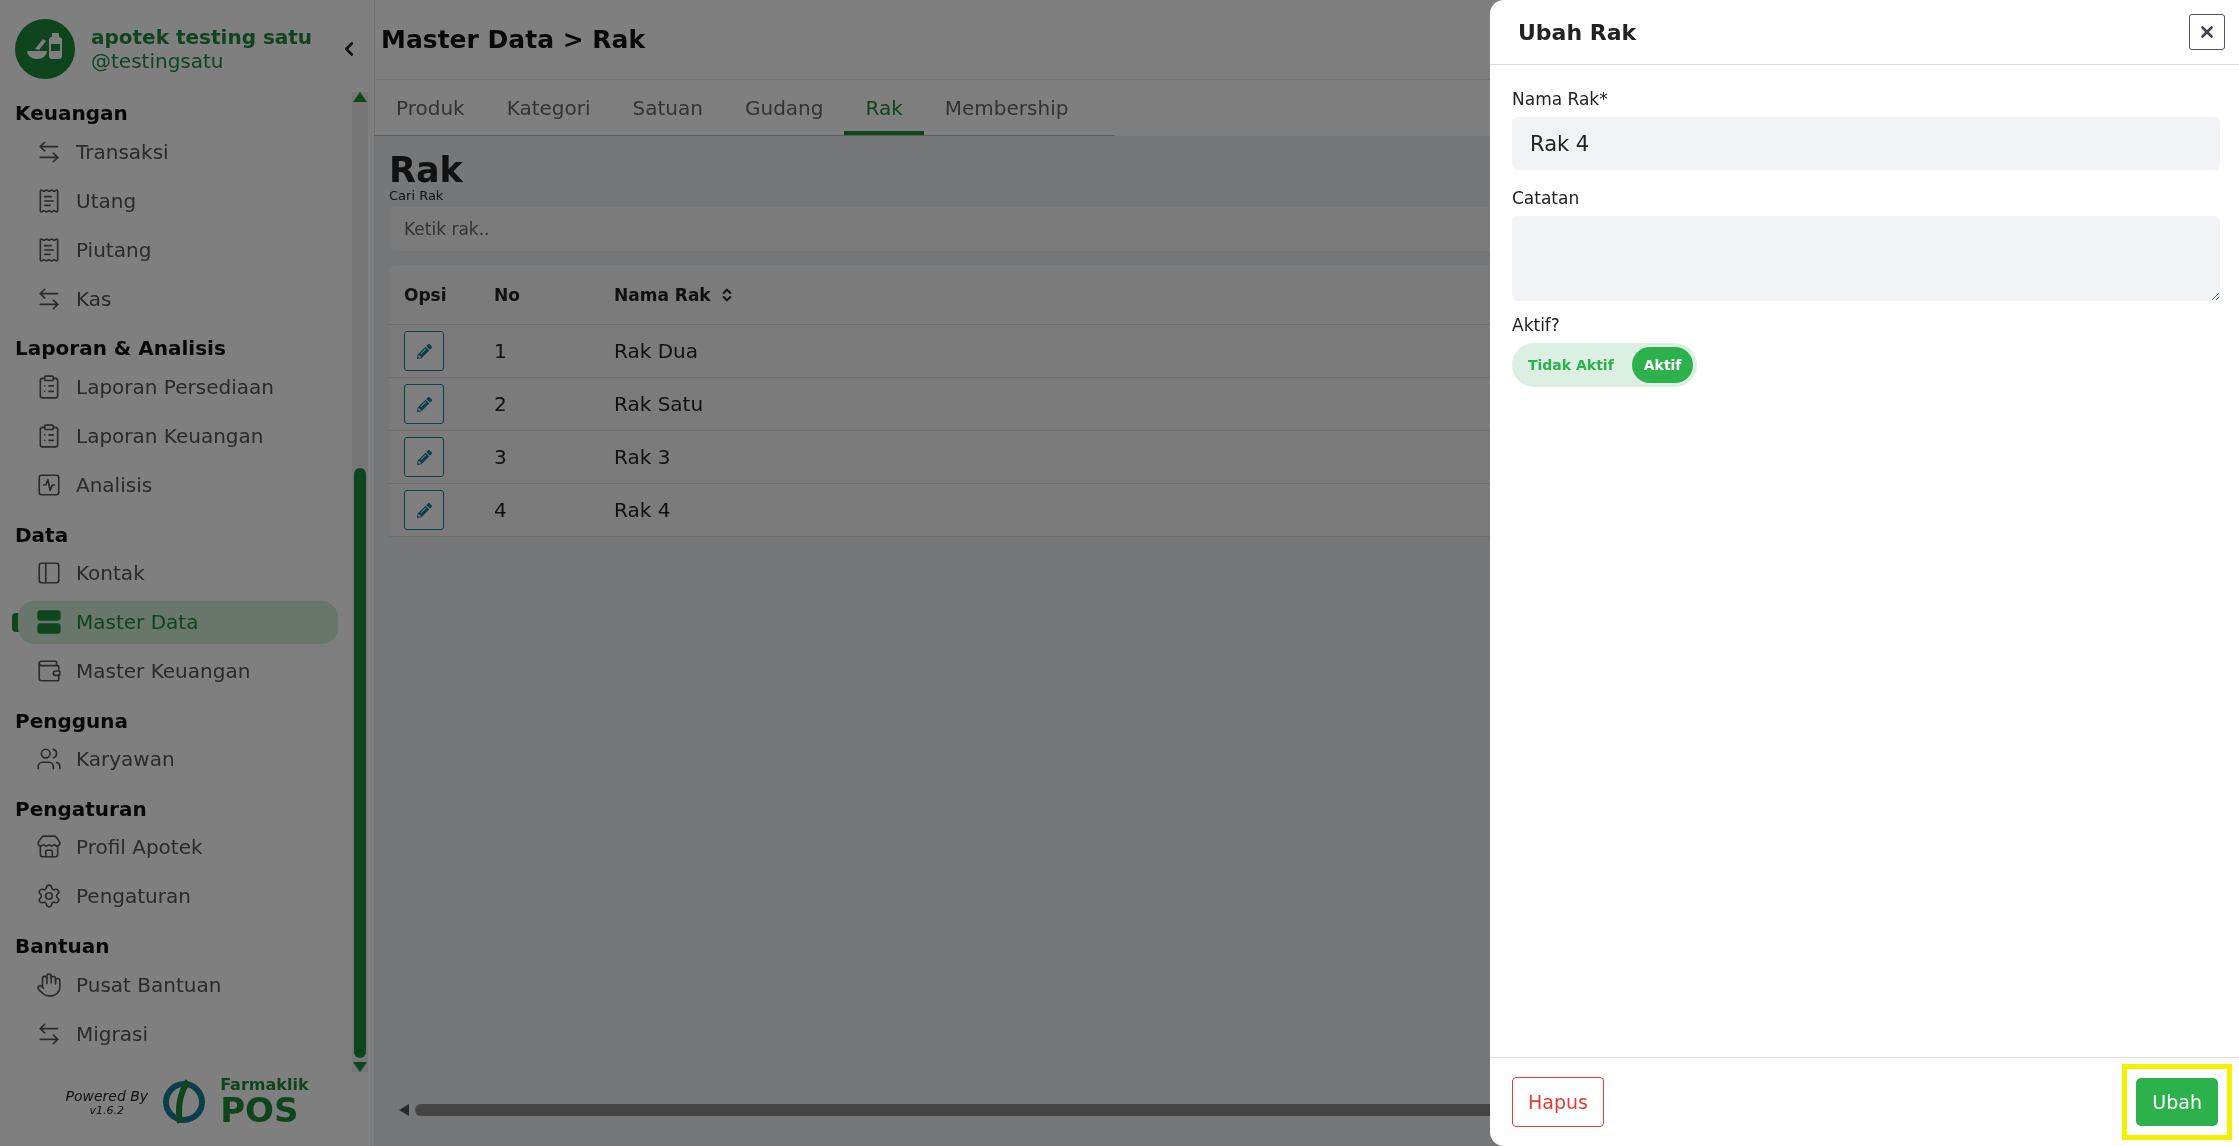  Describe the element at coordinates (513, 39) in the screenshot. I see `page-title: Master Data > Rak` at that location.